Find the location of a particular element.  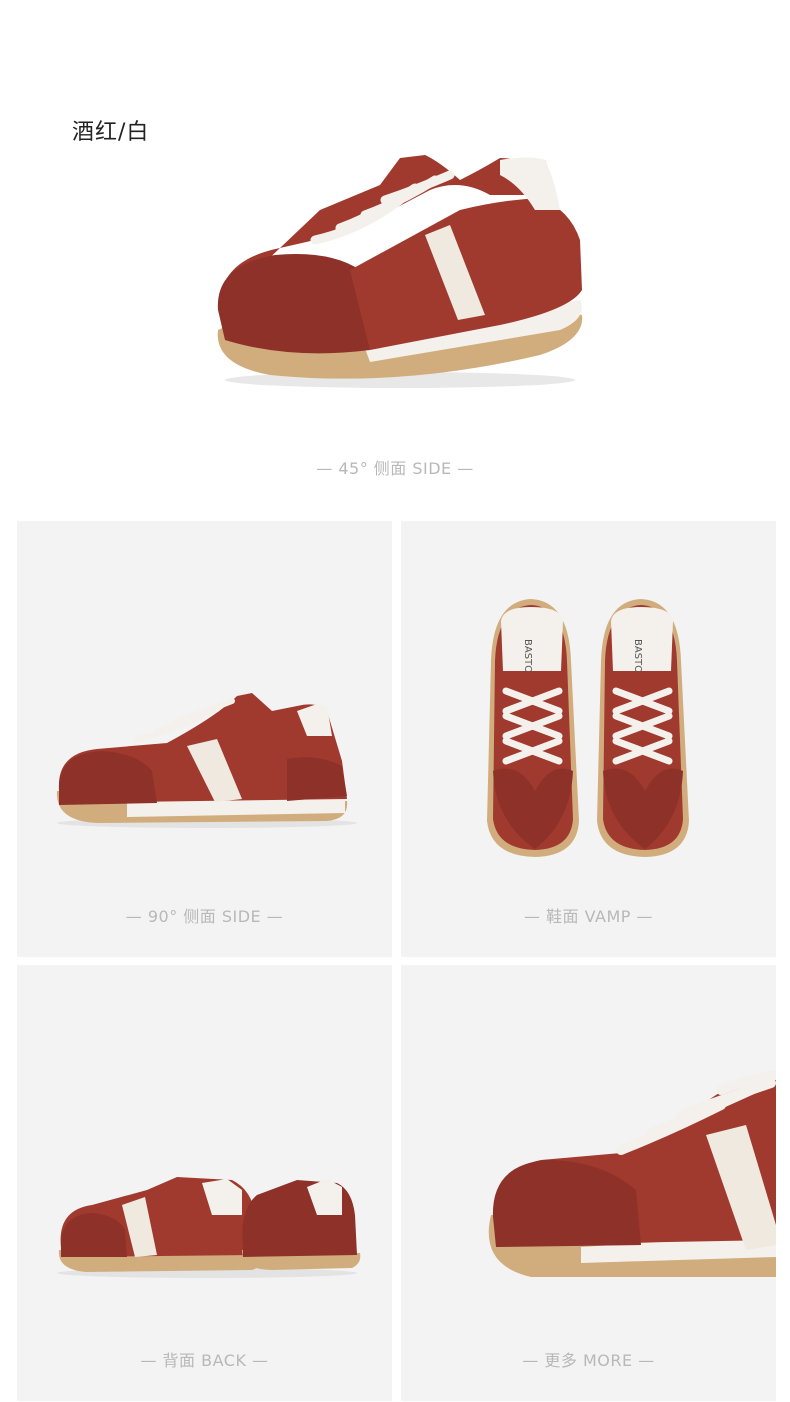

caption-90-side: — 90° 侧面 SIDE — is located at coordinates (204, 916).